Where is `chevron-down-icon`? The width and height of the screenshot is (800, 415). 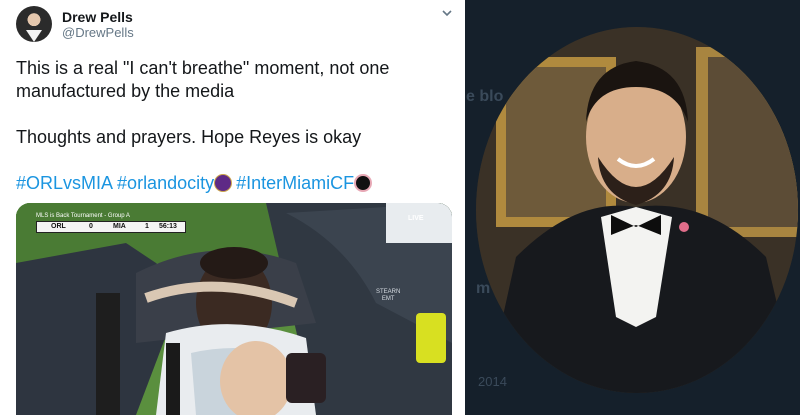 chevron-down-icon is located at coordinates (447, 15).